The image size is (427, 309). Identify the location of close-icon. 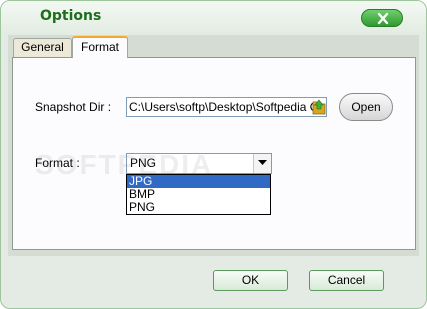
(383, 18).